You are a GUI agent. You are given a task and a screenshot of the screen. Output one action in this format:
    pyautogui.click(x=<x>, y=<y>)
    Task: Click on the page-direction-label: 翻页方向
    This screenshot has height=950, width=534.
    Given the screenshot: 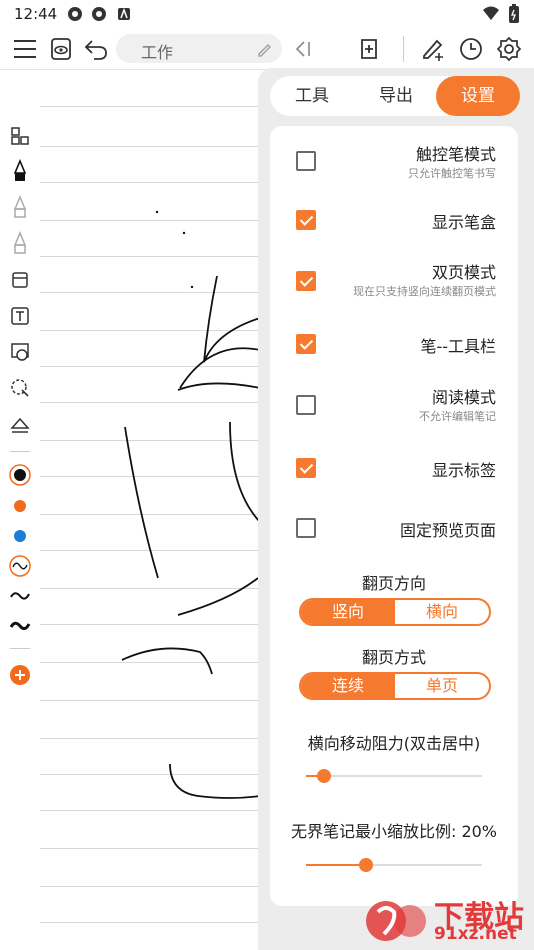 What is the action you would take?
    pyautogui.click(x=393, y=583)
    